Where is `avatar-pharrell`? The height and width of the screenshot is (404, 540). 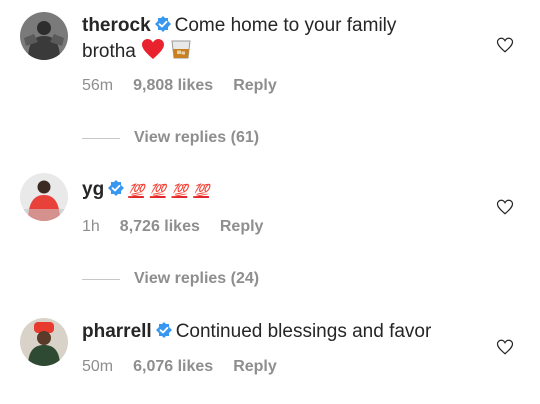
avatar-pharrell is located at coordinates (44, 342).